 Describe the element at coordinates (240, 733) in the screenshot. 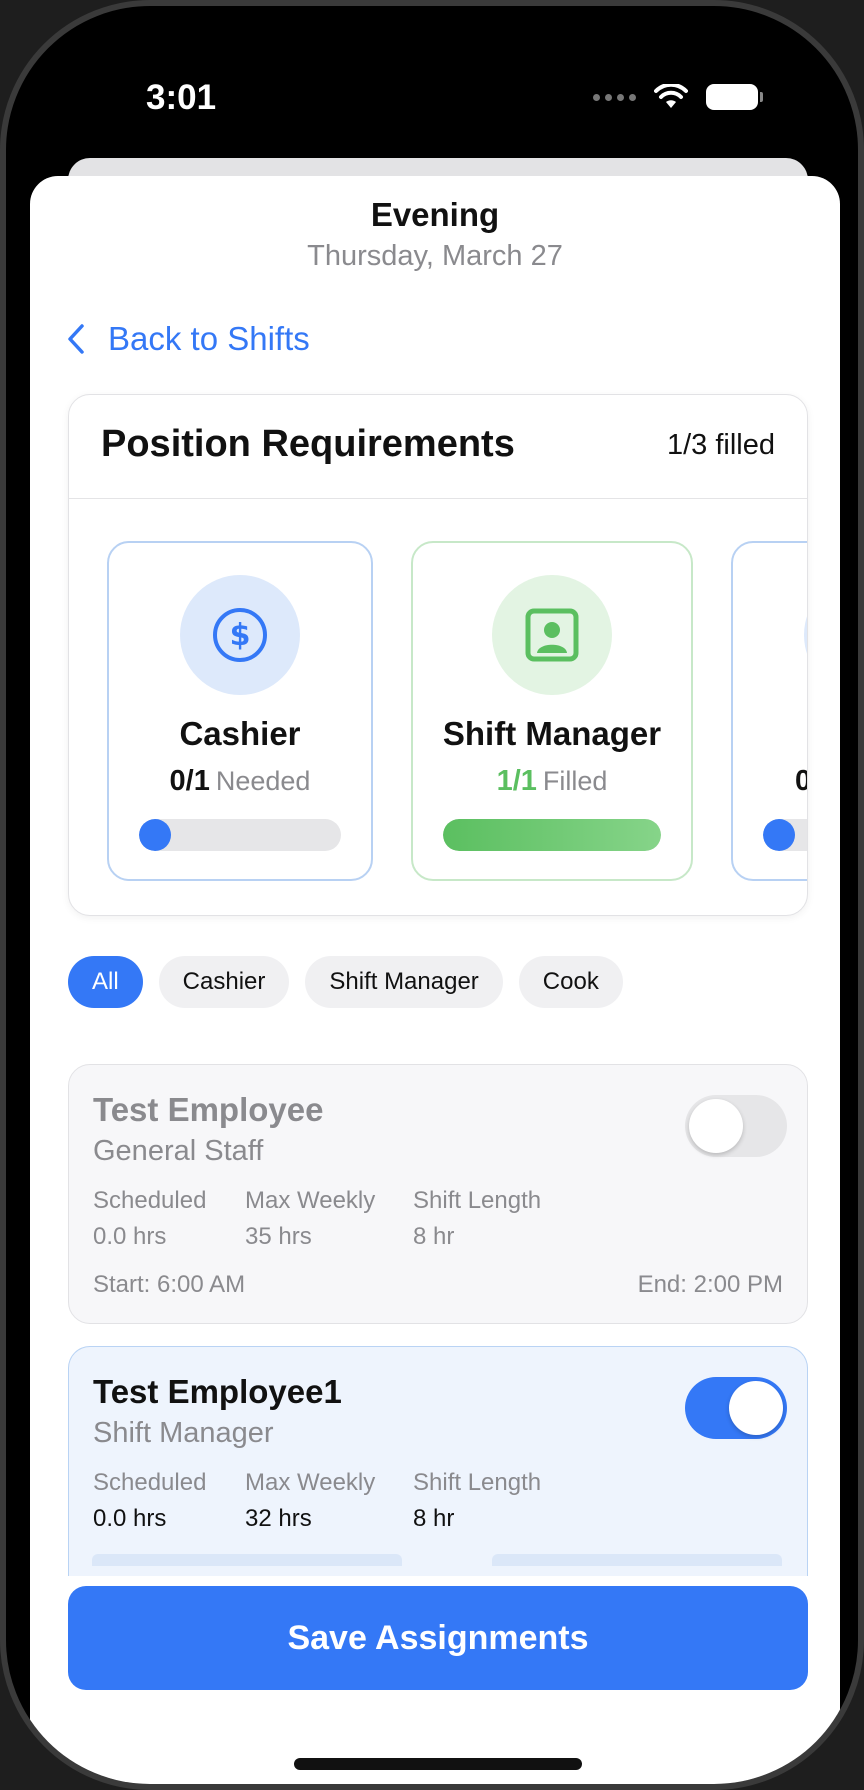

I see `position-name: Cashier` at that location.